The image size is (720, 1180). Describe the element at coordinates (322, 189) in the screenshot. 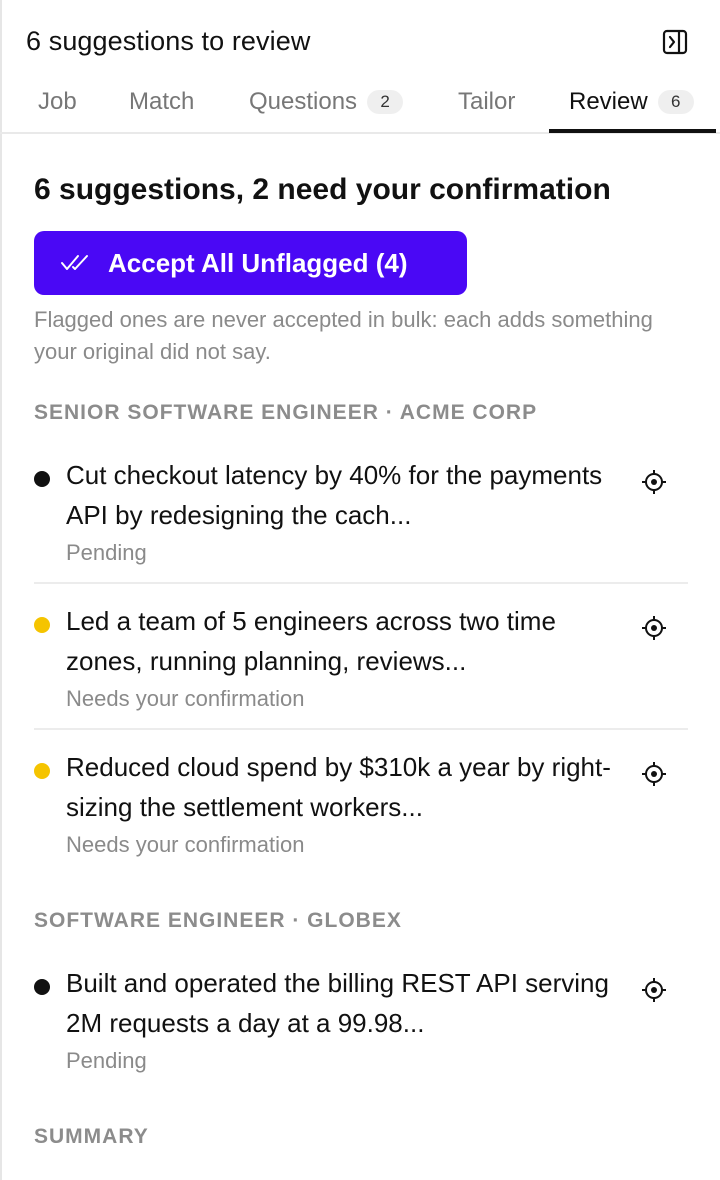

I see `review-summary-heading: 6 suggestions, 2 need your confirmation` at that location.